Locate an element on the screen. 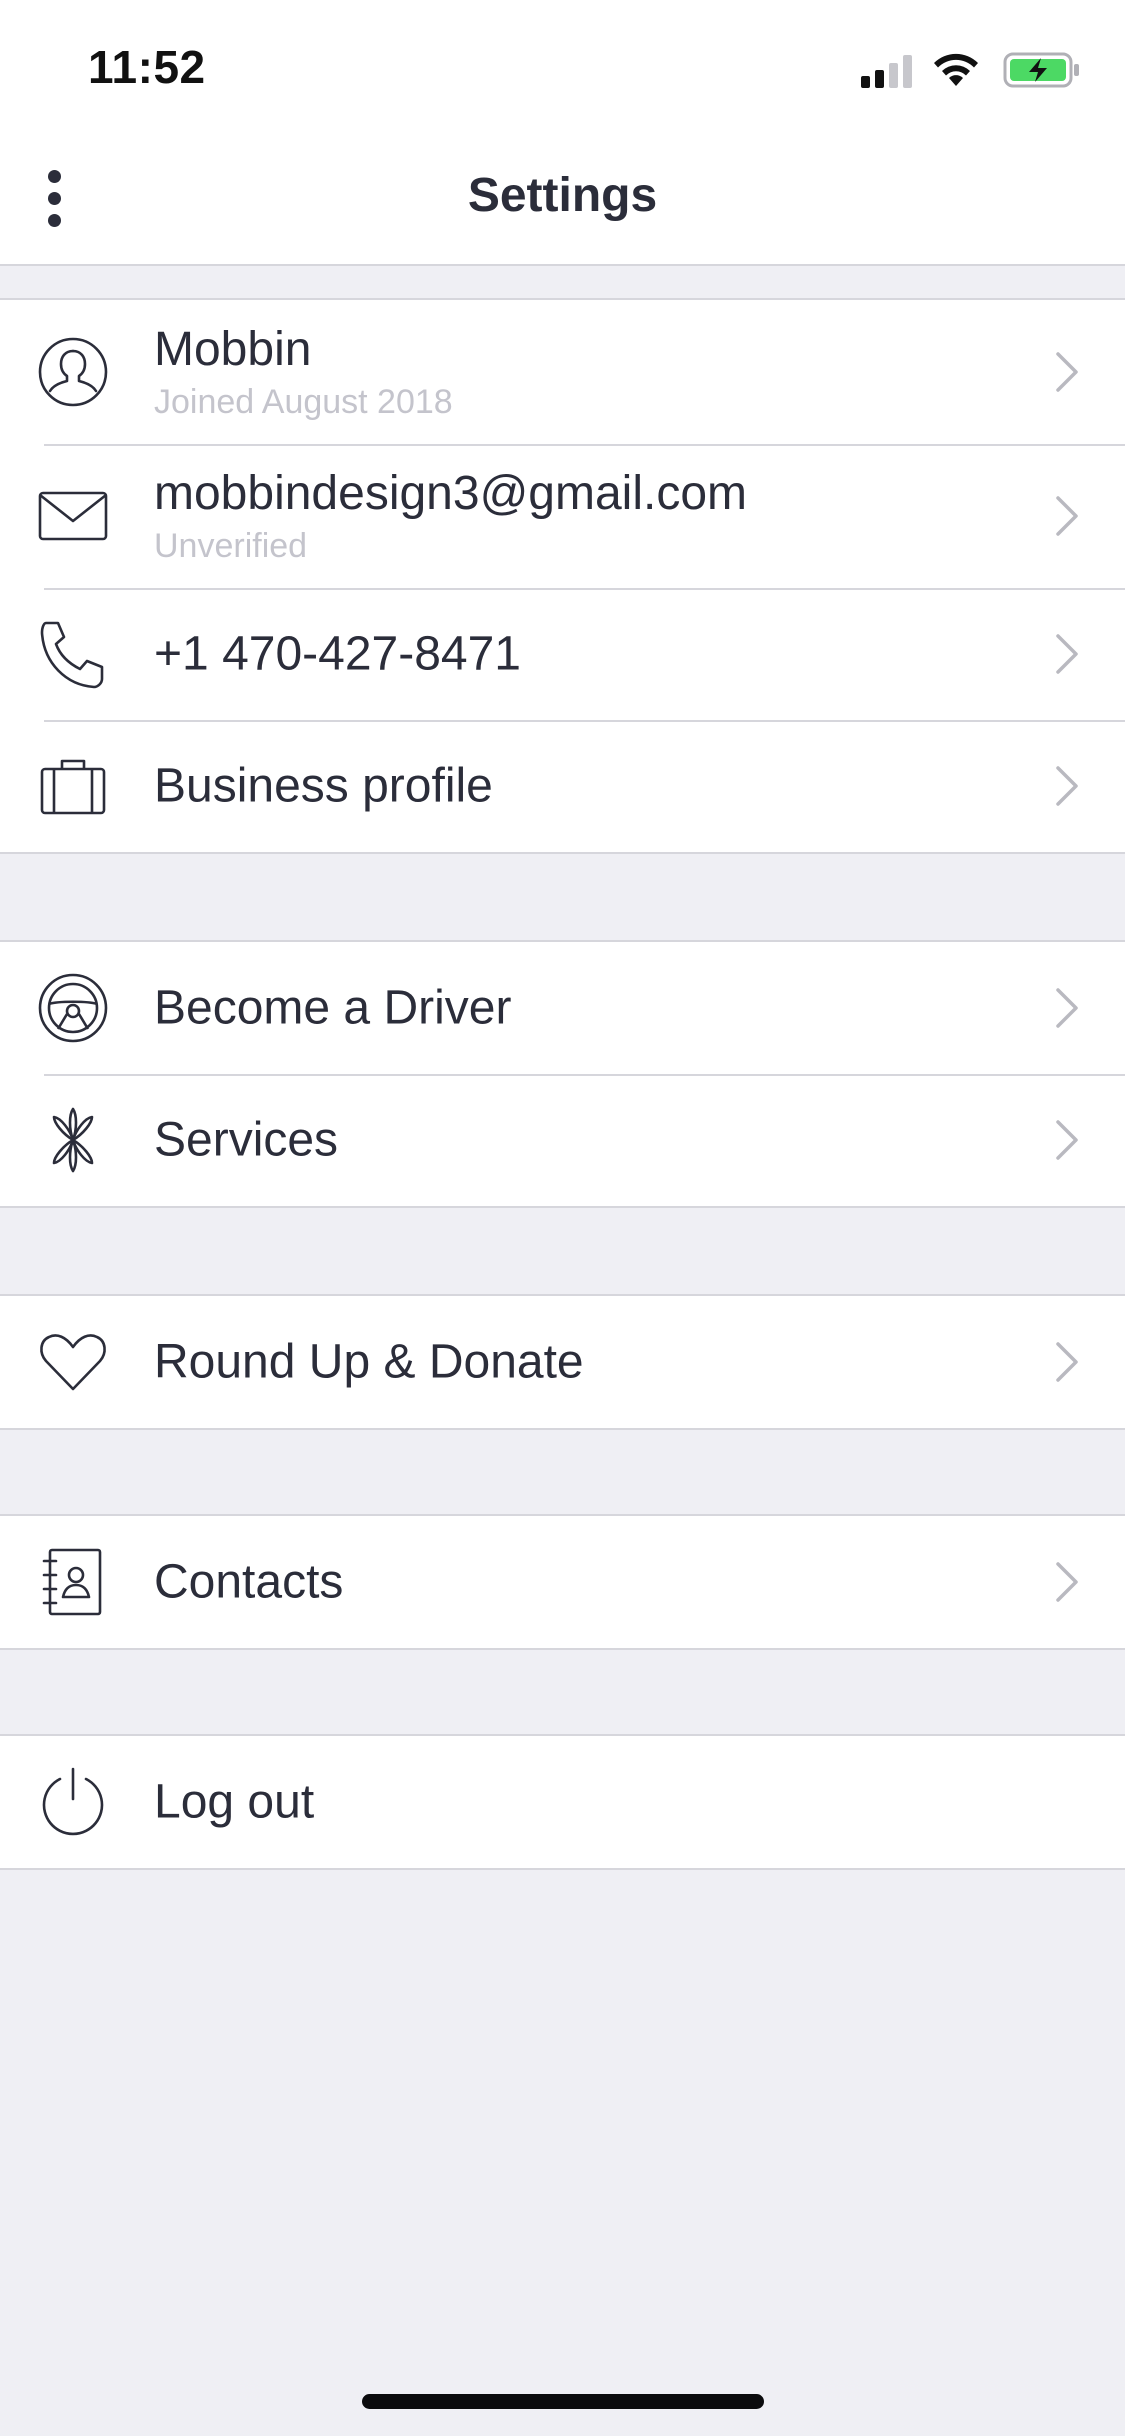  business-profile-text: Business profile is located at coordinates (323, 786).